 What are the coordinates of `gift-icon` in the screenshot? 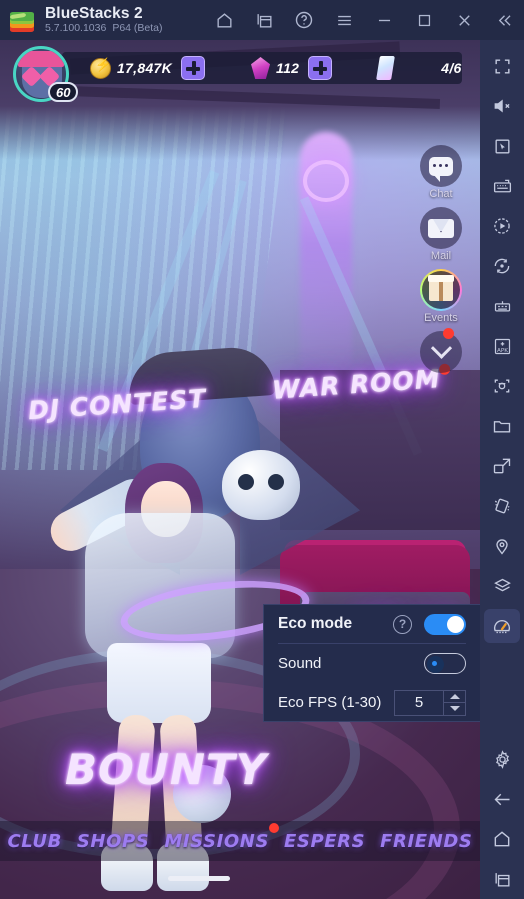 It's located at (441, 287).